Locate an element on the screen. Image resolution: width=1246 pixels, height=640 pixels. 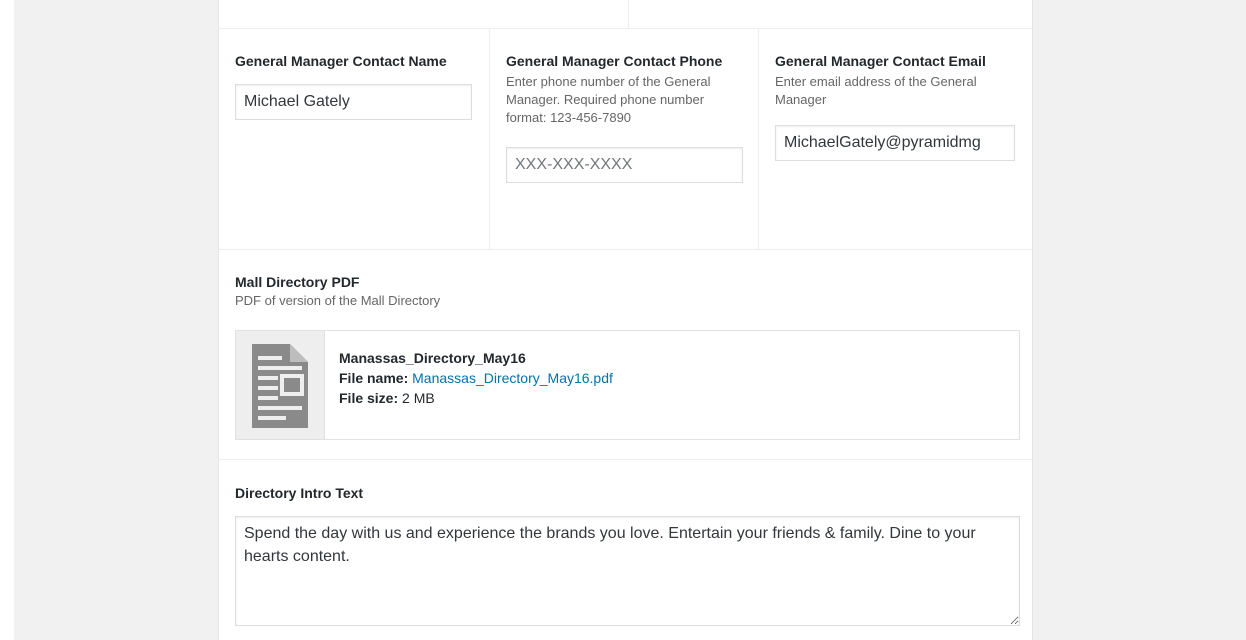
gm-phone-label: General Manager Contact Phone is located at coordinates (614, 61).